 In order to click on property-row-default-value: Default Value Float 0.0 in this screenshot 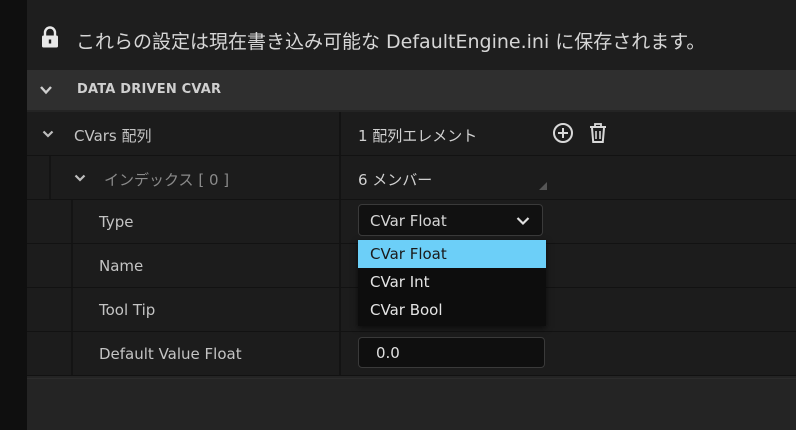, I will do `click(411, 354)`.